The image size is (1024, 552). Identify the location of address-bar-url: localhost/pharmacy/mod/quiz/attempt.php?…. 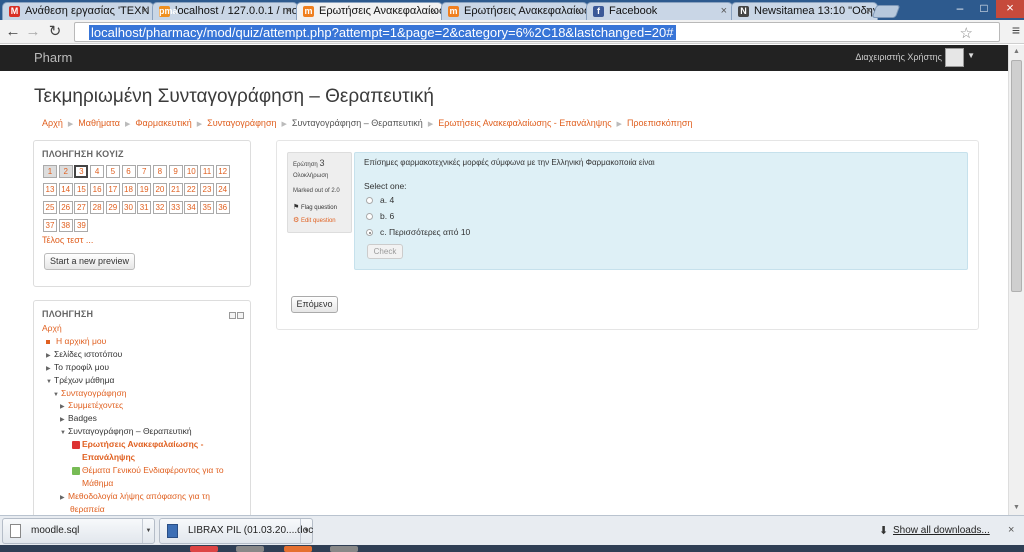
(382, 32).